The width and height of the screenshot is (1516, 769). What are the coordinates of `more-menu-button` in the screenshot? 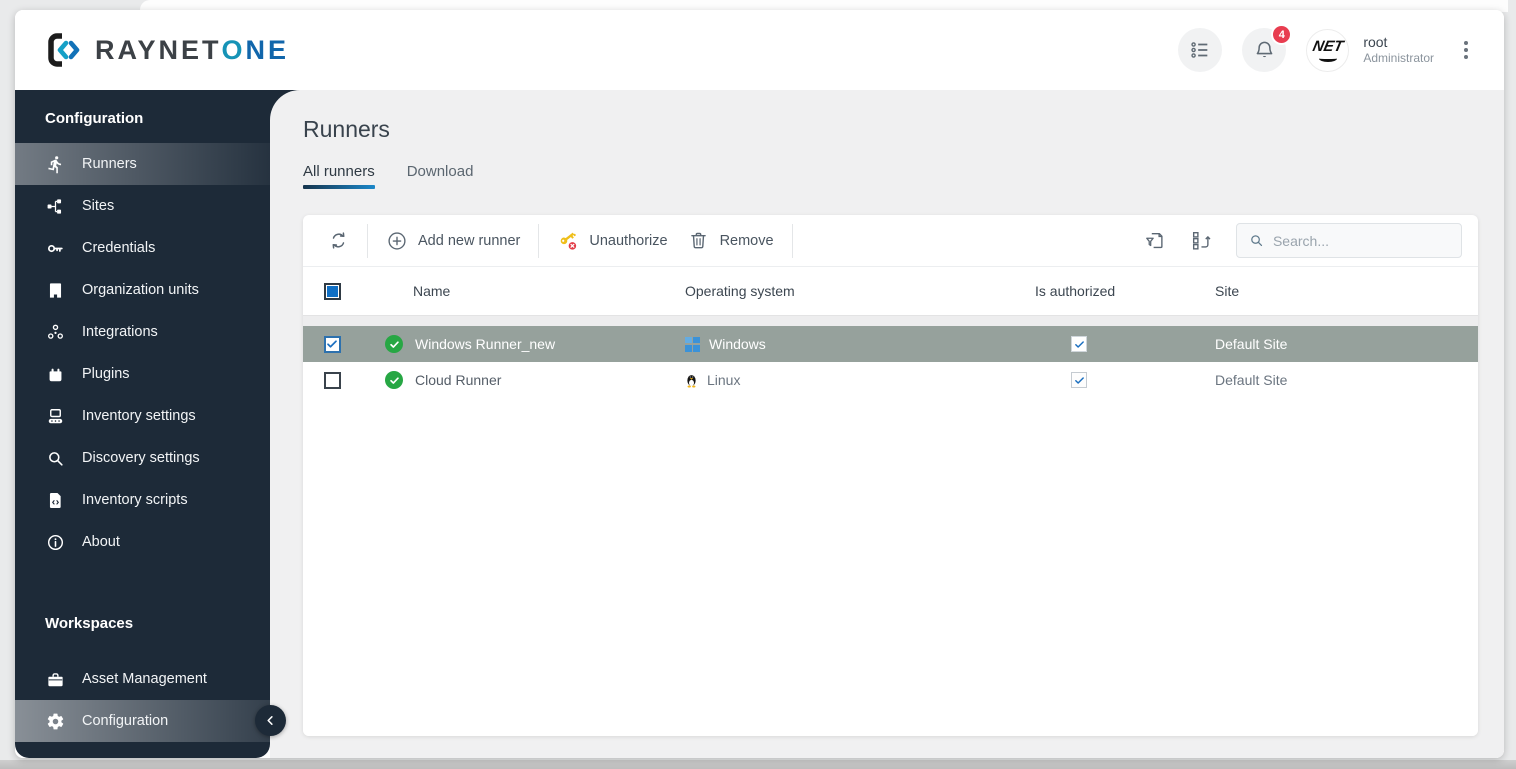 It's located at (1466, 50).